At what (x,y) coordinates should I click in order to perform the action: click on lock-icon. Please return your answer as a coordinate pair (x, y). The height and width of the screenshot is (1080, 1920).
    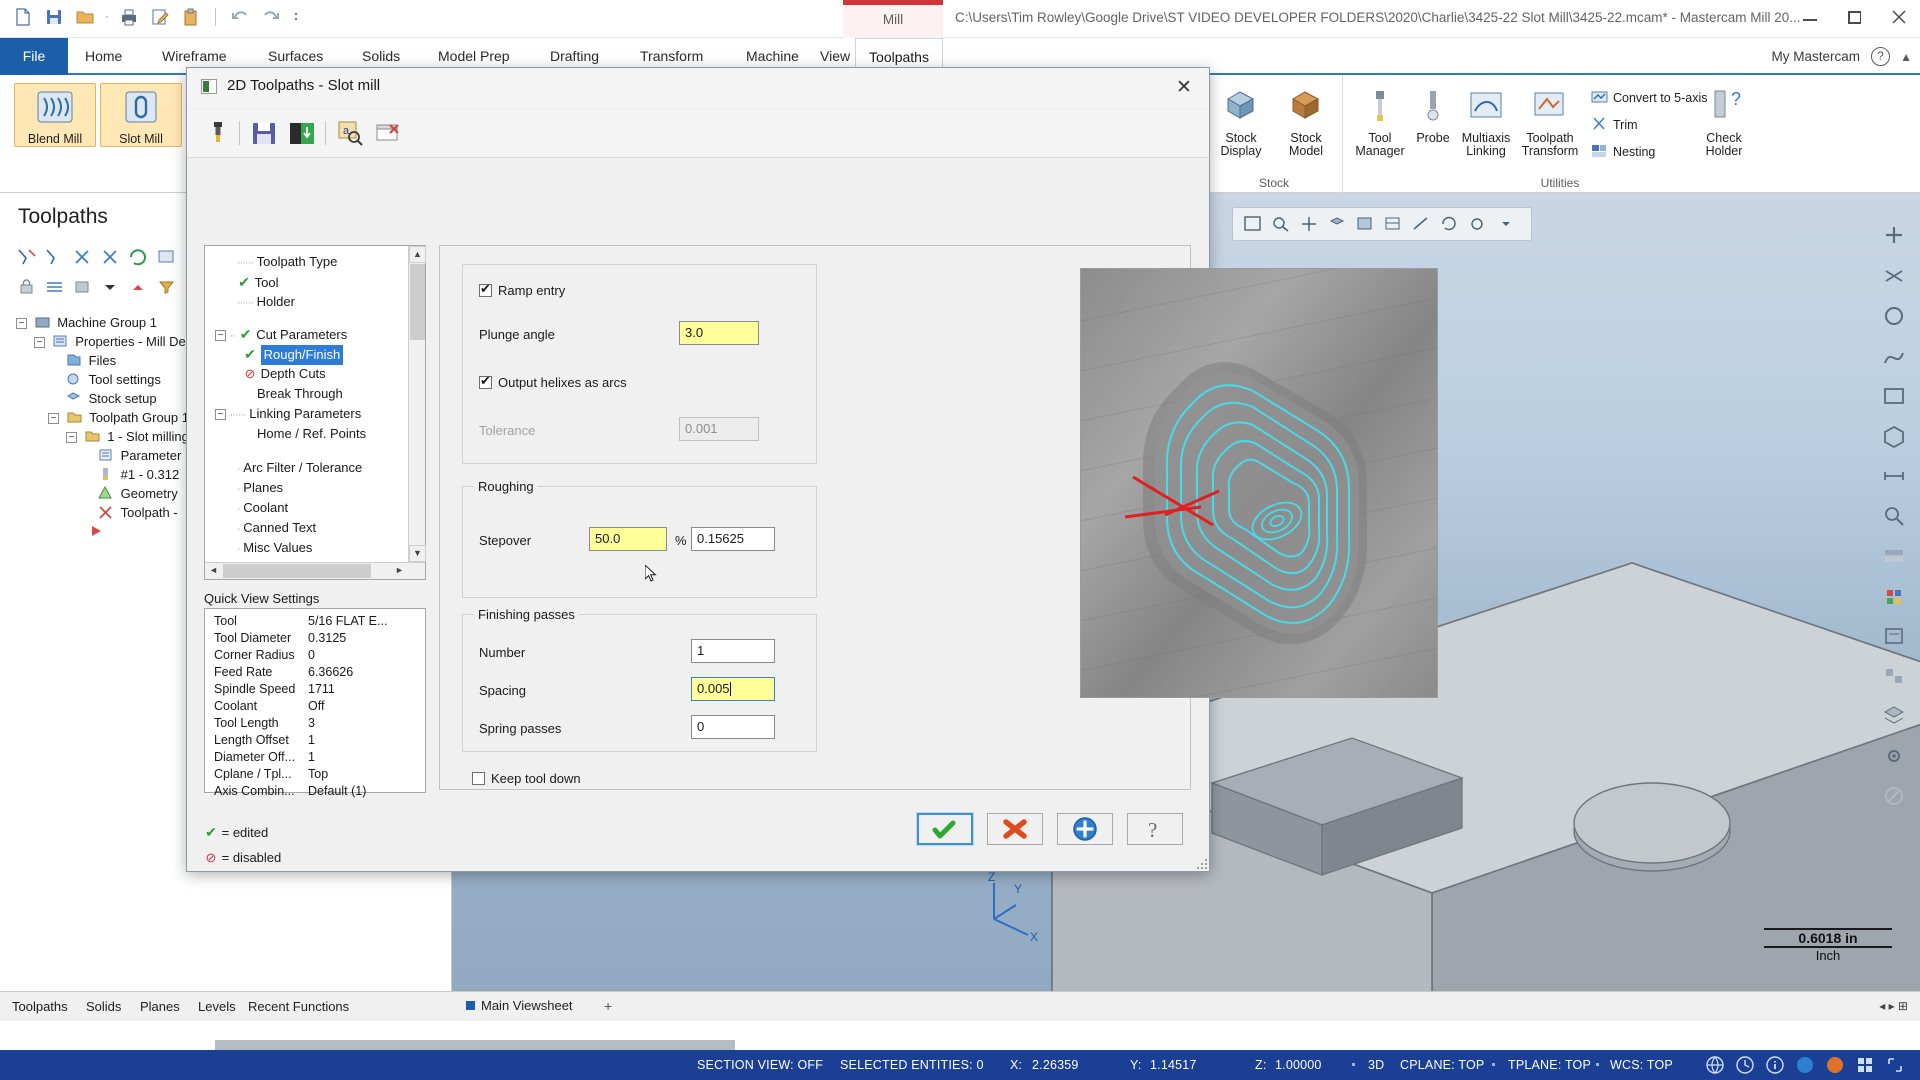
    Looking at the image, I should click on (27, 287).